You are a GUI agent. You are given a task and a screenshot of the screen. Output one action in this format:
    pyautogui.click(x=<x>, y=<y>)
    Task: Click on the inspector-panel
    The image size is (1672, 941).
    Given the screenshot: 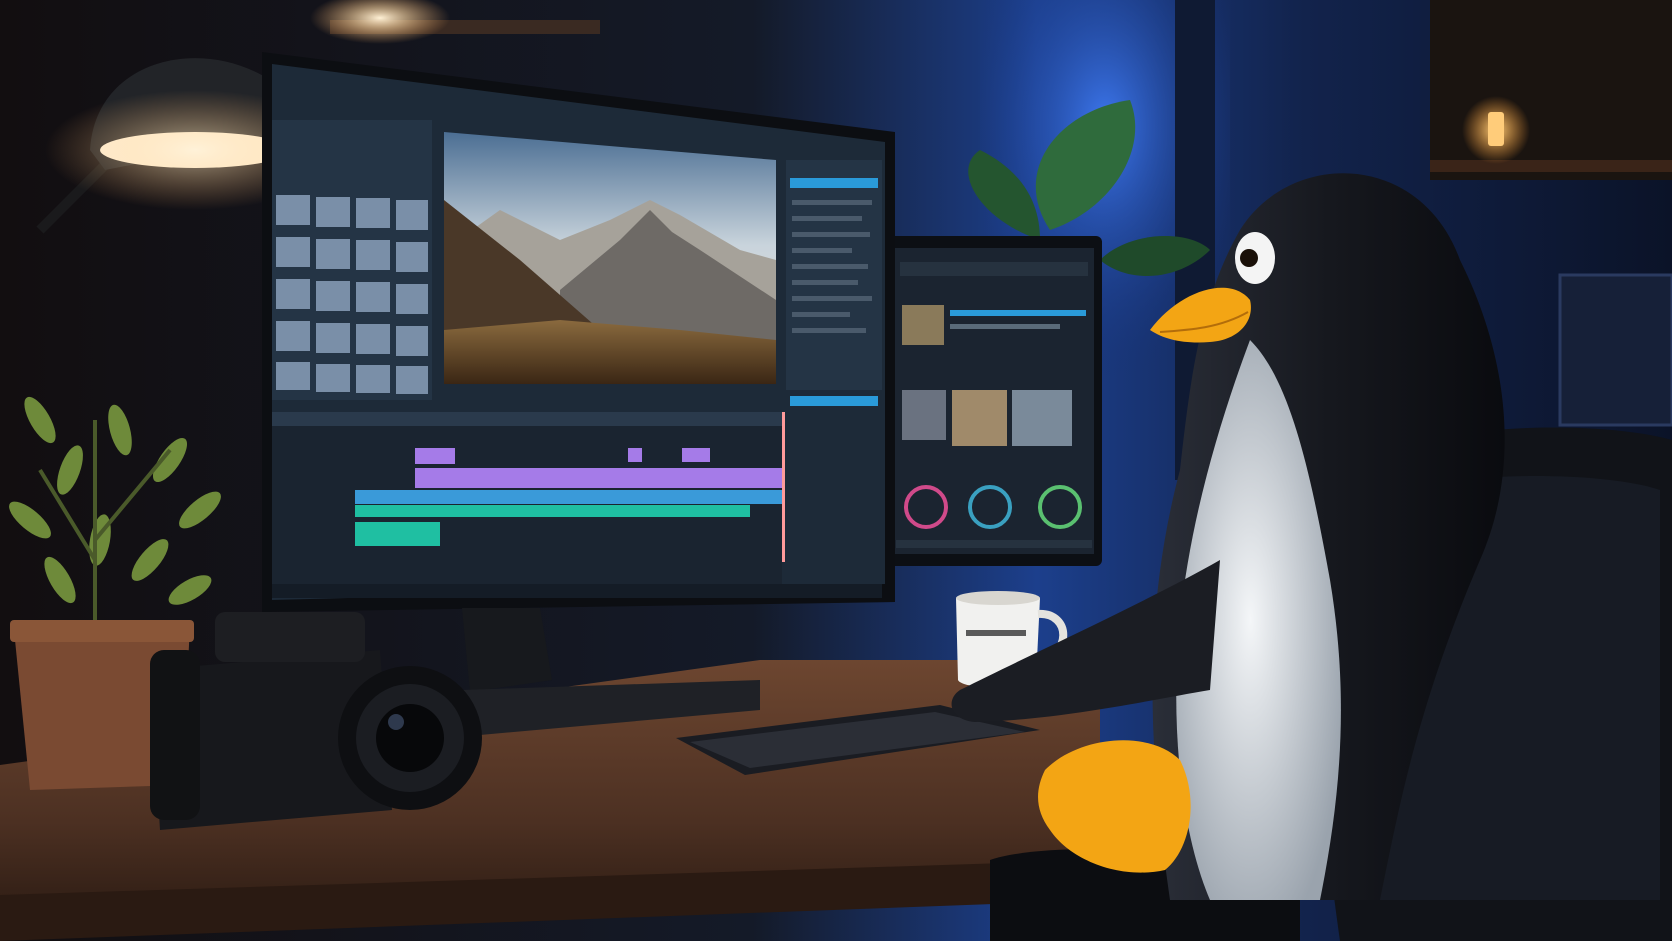 What is the action you would take?
    pyautogui.click(x=834, y=275)
    